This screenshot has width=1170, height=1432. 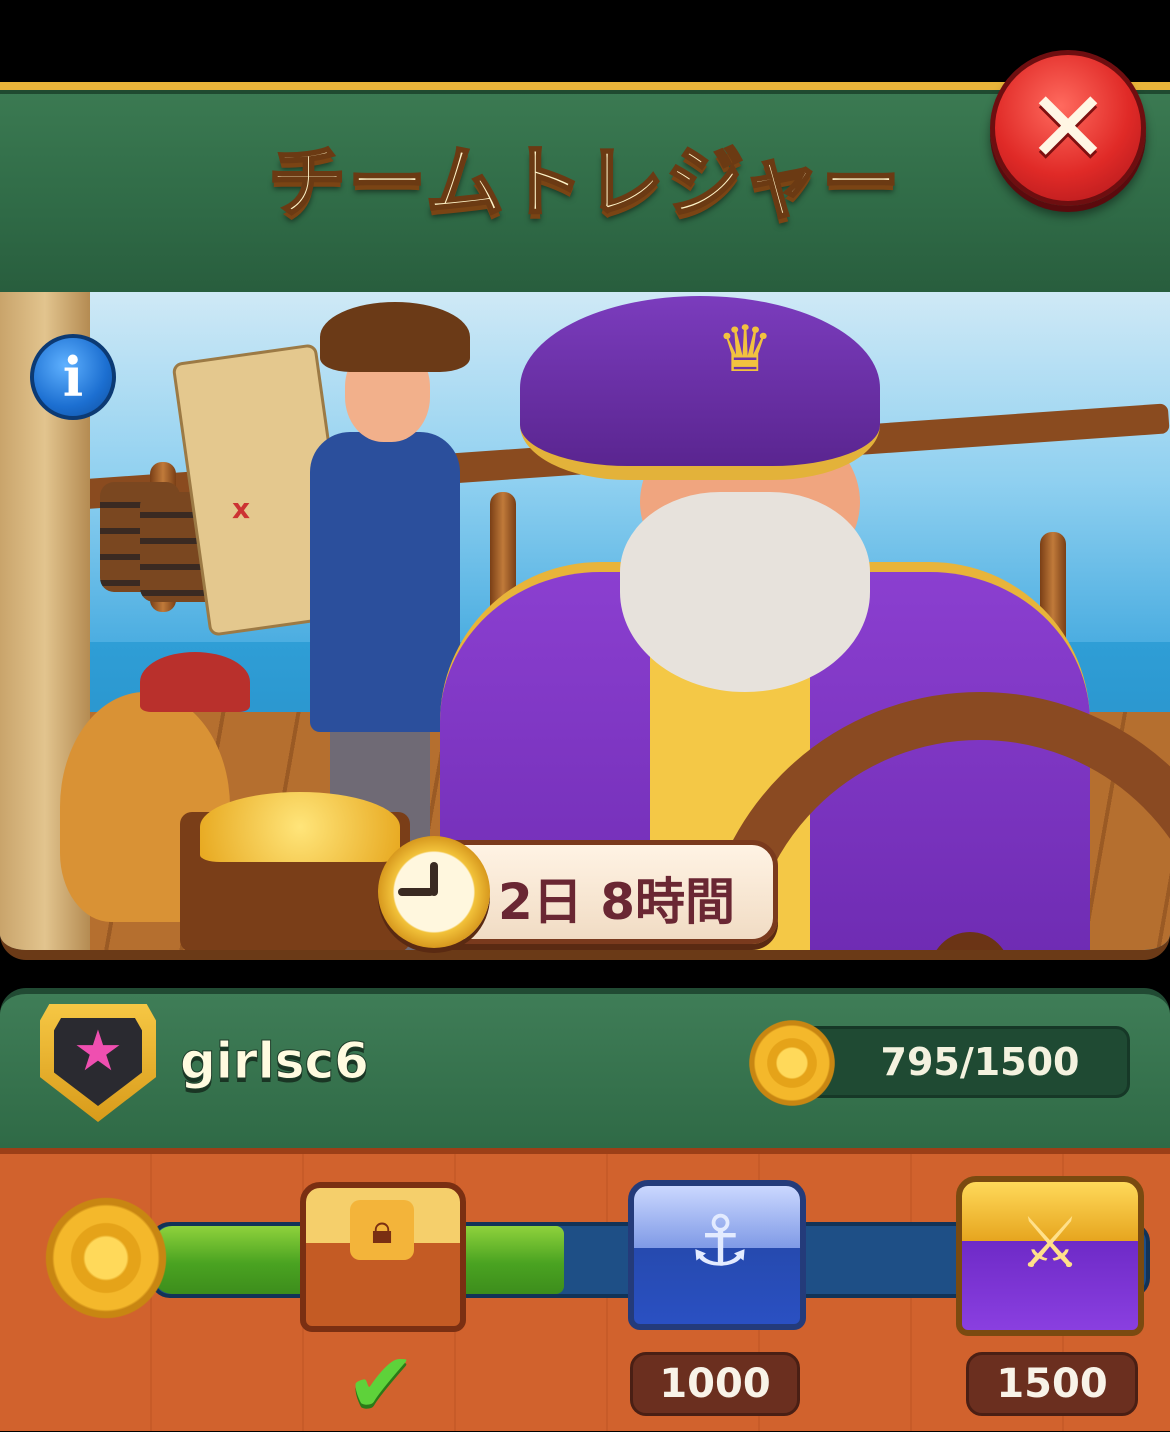 What do you see at coordinates (241, 508) in the screenshot?
I see `map-x-mark: x` at bounding box center [241, 508].